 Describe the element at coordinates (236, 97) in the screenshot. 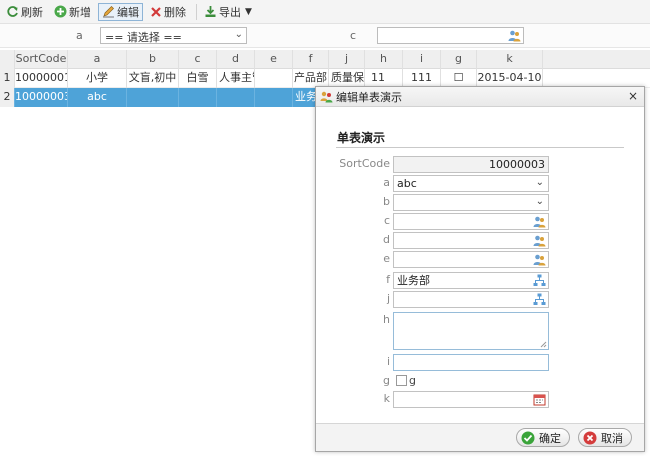

I see `cell-d` at that location.